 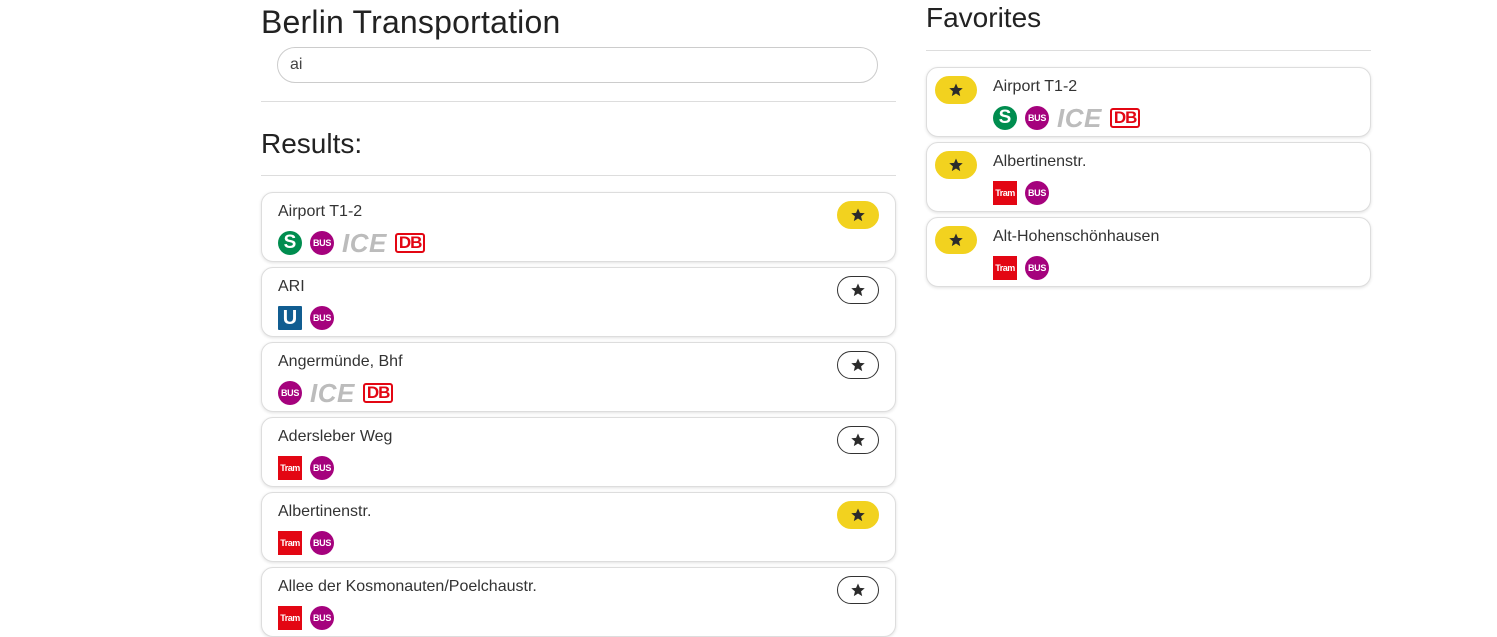 I want to click on page-title: Berlin Transportation, so click(x=411, y=22).